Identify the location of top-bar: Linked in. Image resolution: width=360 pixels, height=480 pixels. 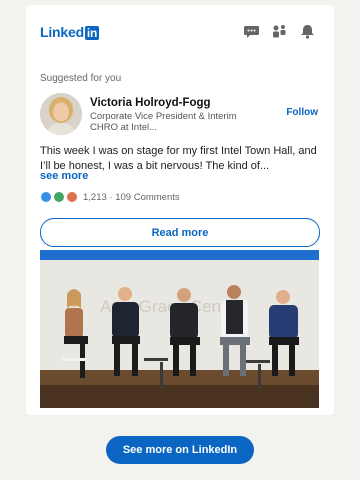
(180, 30).